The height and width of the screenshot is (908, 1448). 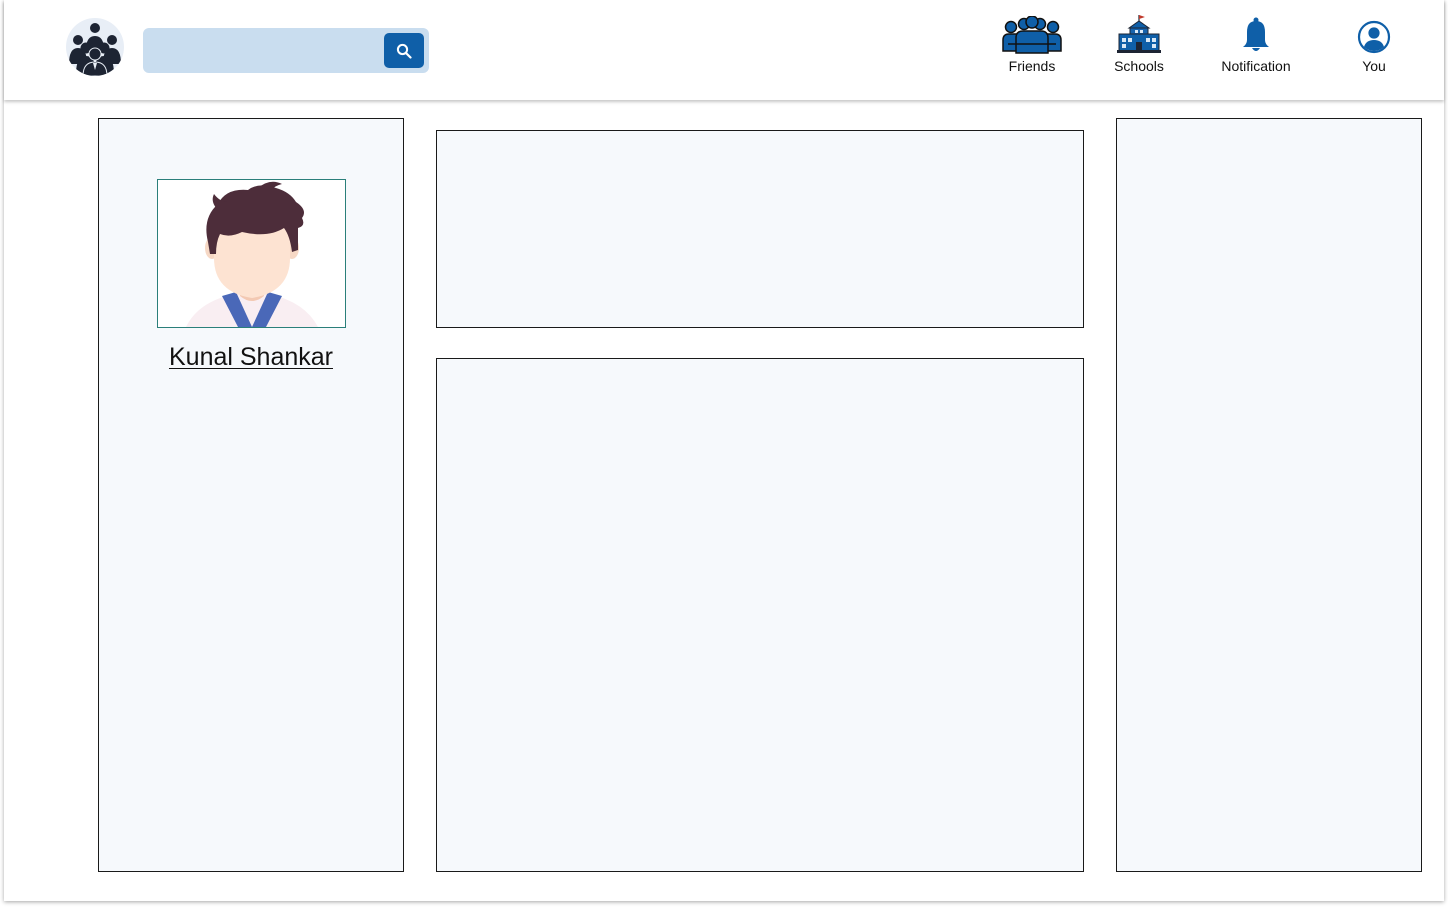 I want to click on nav-you-label: You, so click(x=1374, y=66).